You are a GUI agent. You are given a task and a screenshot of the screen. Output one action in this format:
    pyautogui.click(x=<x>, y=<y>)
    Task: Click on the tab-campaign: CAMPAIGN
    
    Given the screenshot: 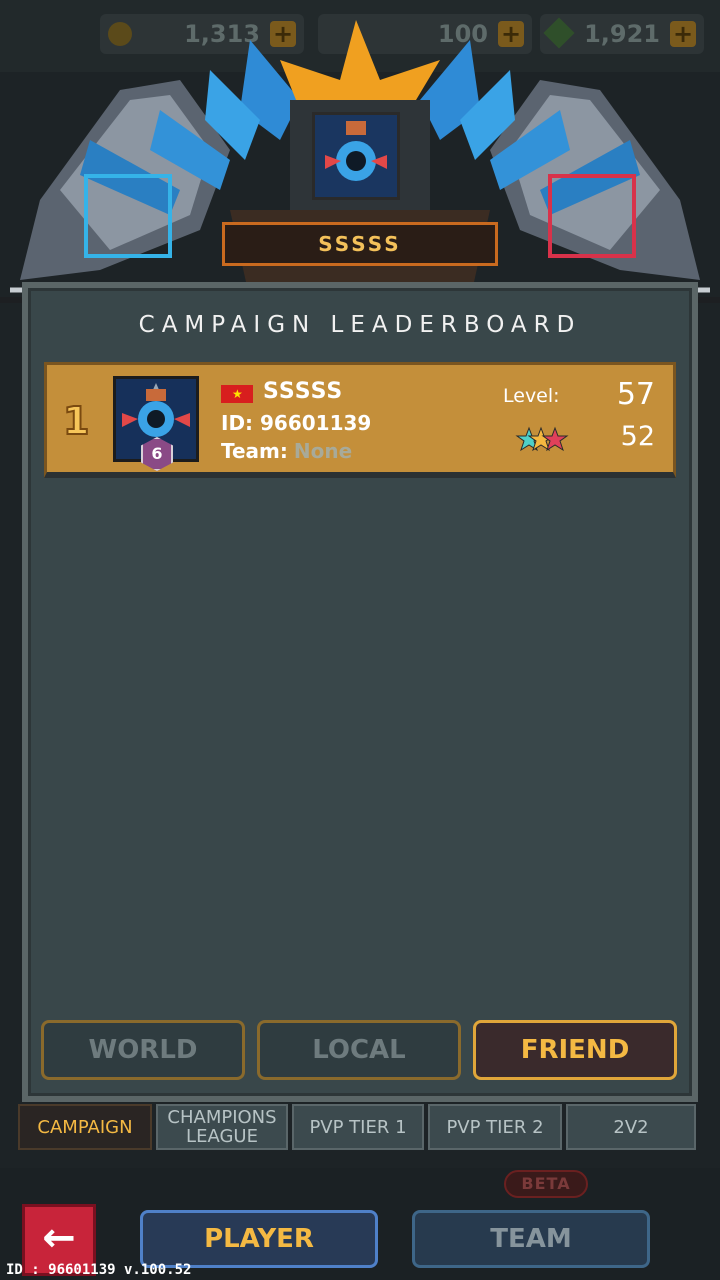 What is the action you would take?
    pyautogui.click(x=85, y=1127)
    